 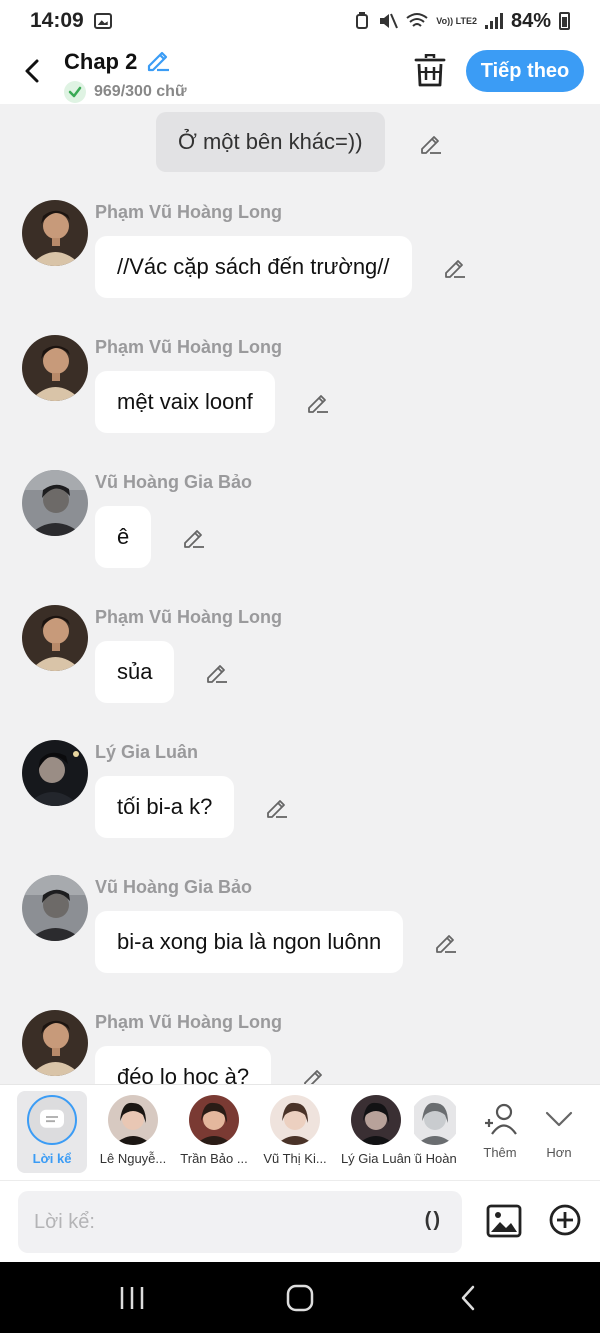 I want to click on edit-title-button, so click(x=158, y=61).